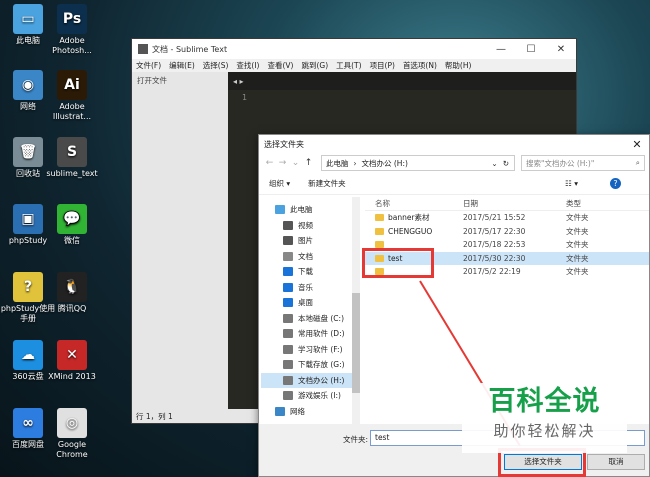  Describe the element at coordinates (544, 431) in the screenshot. I see `watermark-subtitle: 助你轻松解决` at that location.